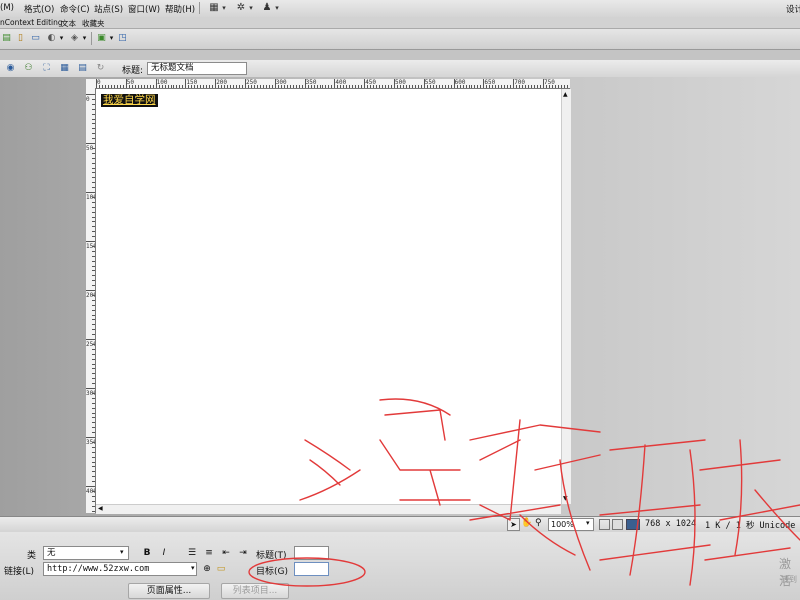 The width and height of the screenshot is (800, 600). What do you see at coordinates (19, 572) in the screenshot?
I see `link-label: 链接(L)` at bounding box center [19, 572].